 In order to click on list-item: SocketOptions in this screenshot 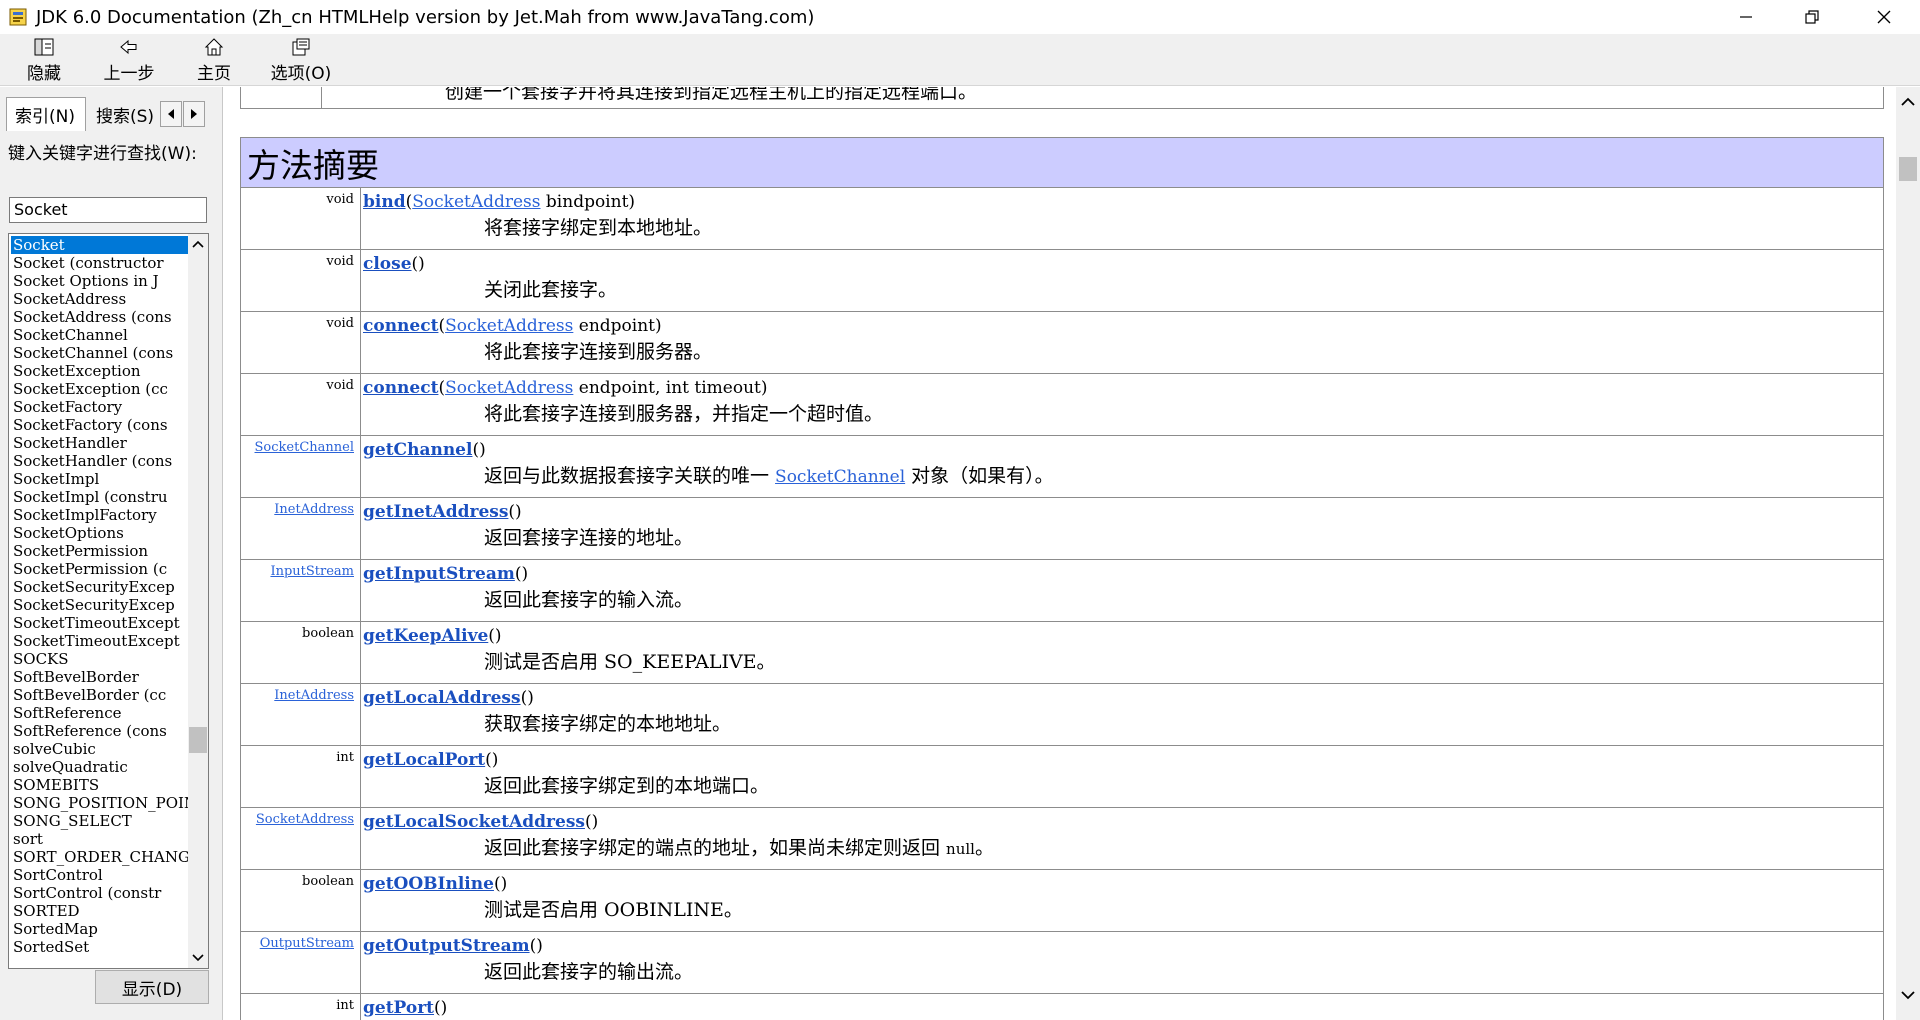, I will do `click(100, 533)`.